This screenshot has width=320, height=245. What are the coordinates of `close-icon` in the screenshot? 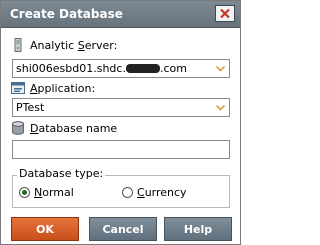 It's located at (225, 13).